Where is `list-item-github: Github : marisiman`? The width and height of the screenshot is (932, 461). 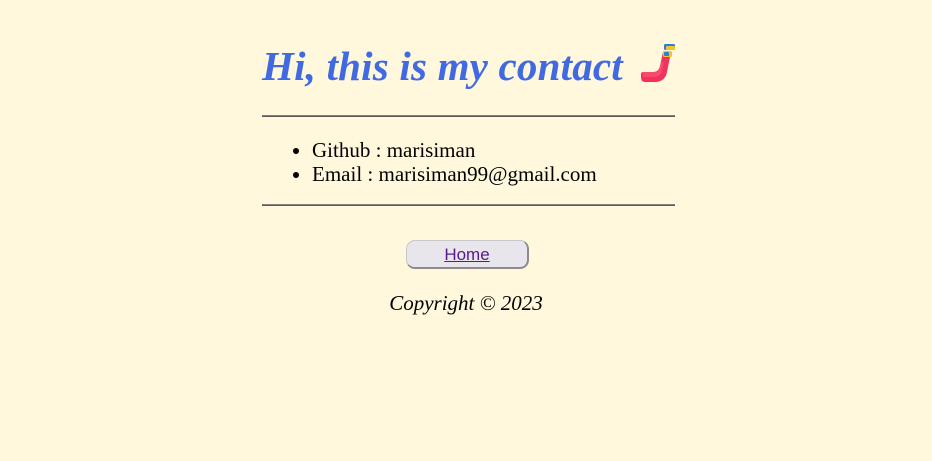 list-item-github: Github : marisiman is located at coordinates (454, 150).